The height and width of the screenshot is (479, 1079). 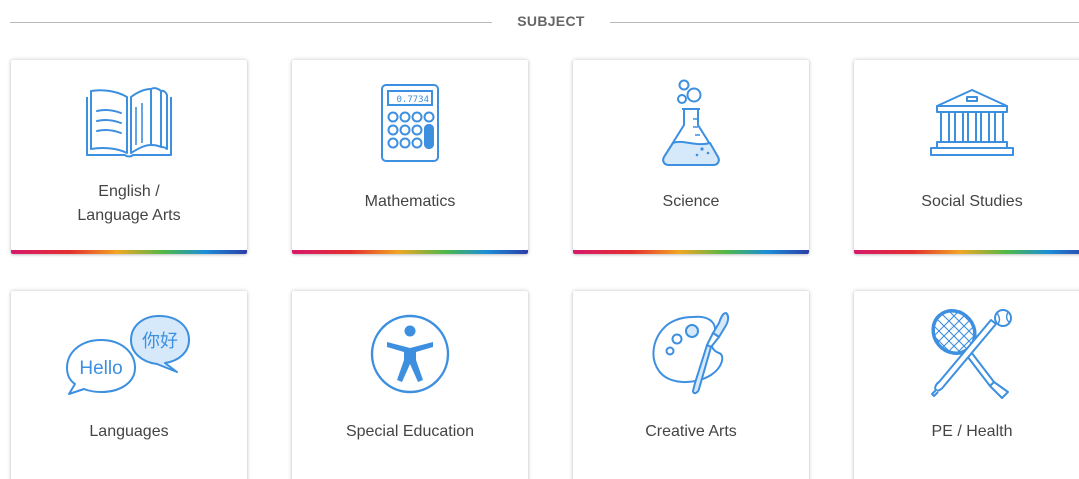 I want to click on section-title: SUBJECT, so click(x=551, y=21).